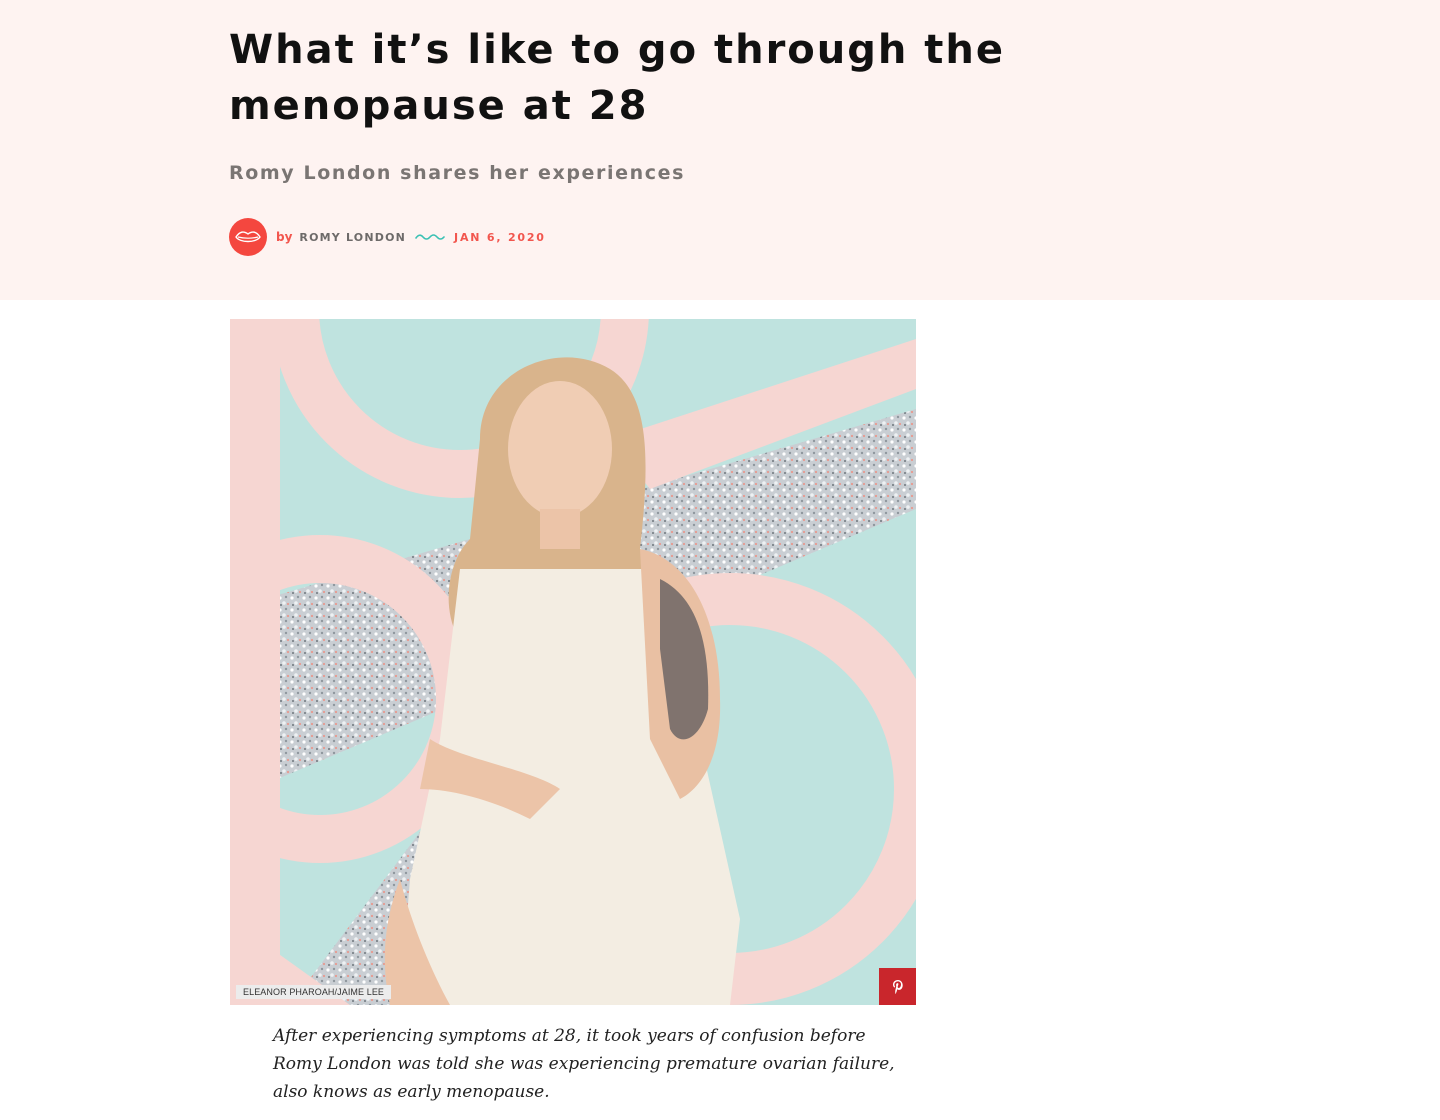 This screenshot has height=1120, width=1440. Describe the element at coordinates (500, 237) in the screenshot. I see `publish-date: JAN 6, 2020` at that location.